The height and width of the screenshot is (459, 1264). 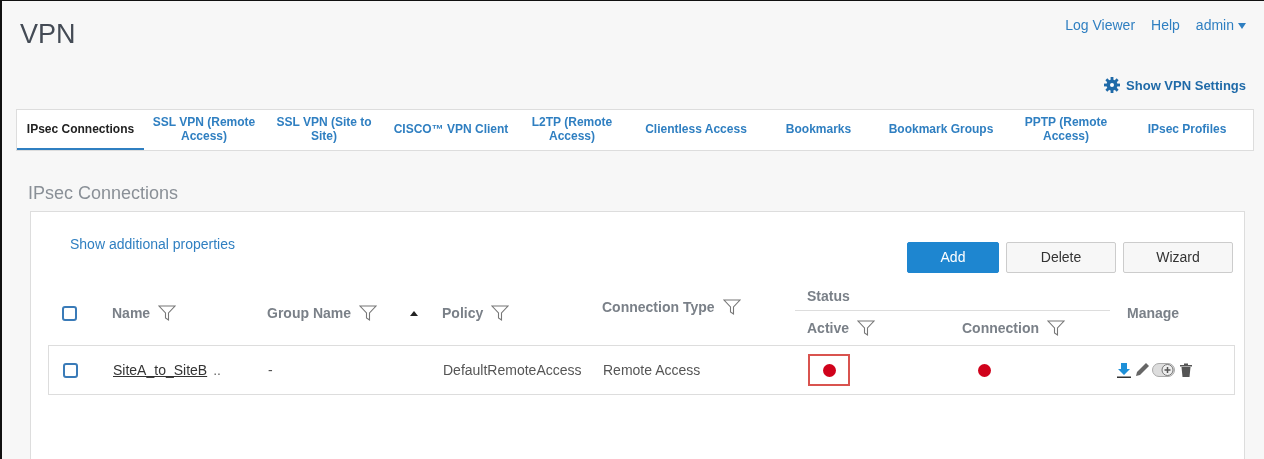 I want to click on page-title: VPN, so click(x=48, y=35).